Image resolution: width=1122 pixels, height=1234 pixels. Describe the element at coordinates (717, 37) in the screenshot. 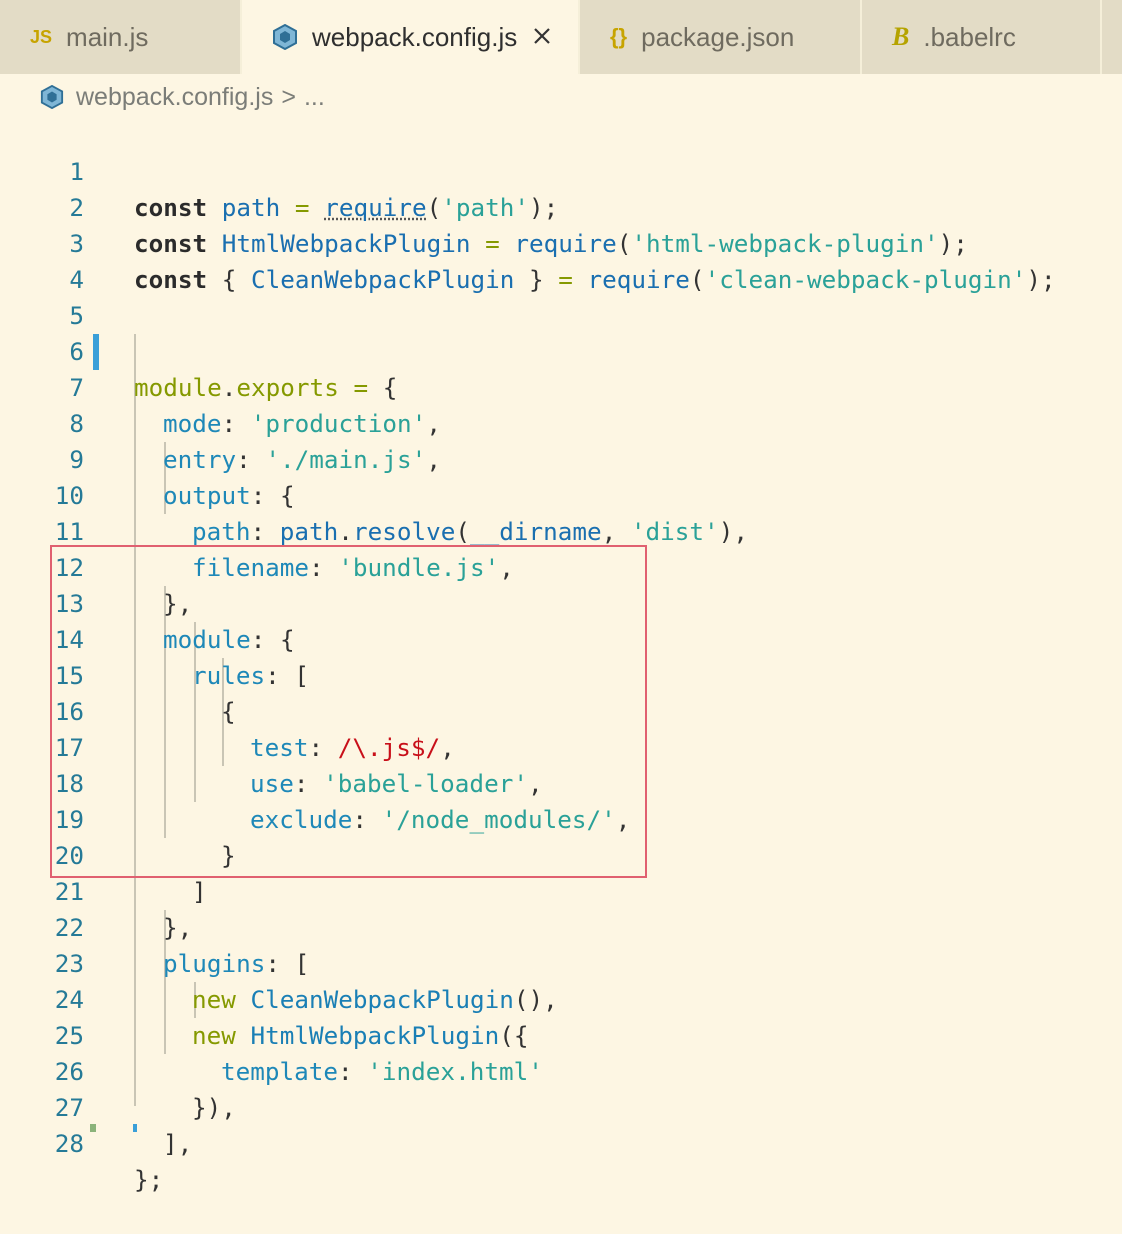

I see `tab-label: package.json` at that location.